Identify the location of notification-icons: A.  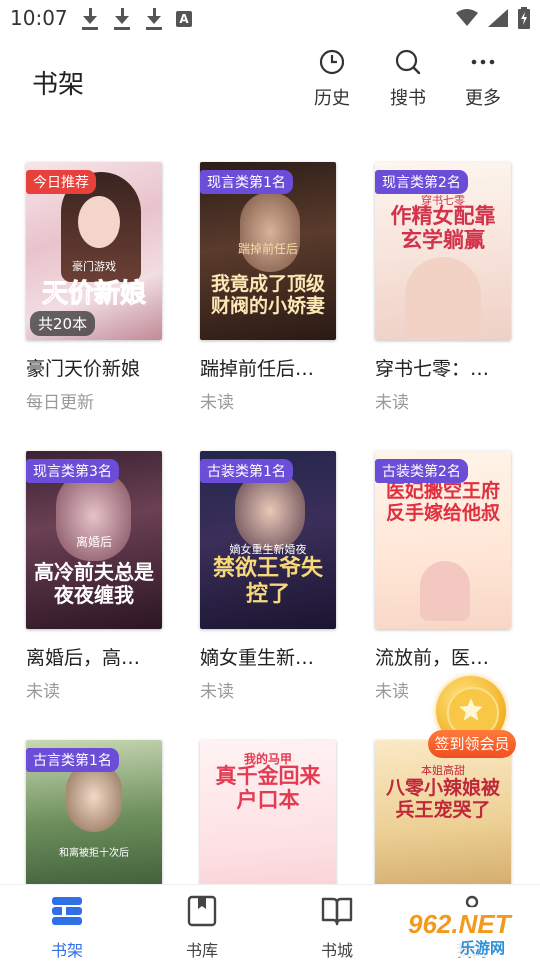
(136, 19).